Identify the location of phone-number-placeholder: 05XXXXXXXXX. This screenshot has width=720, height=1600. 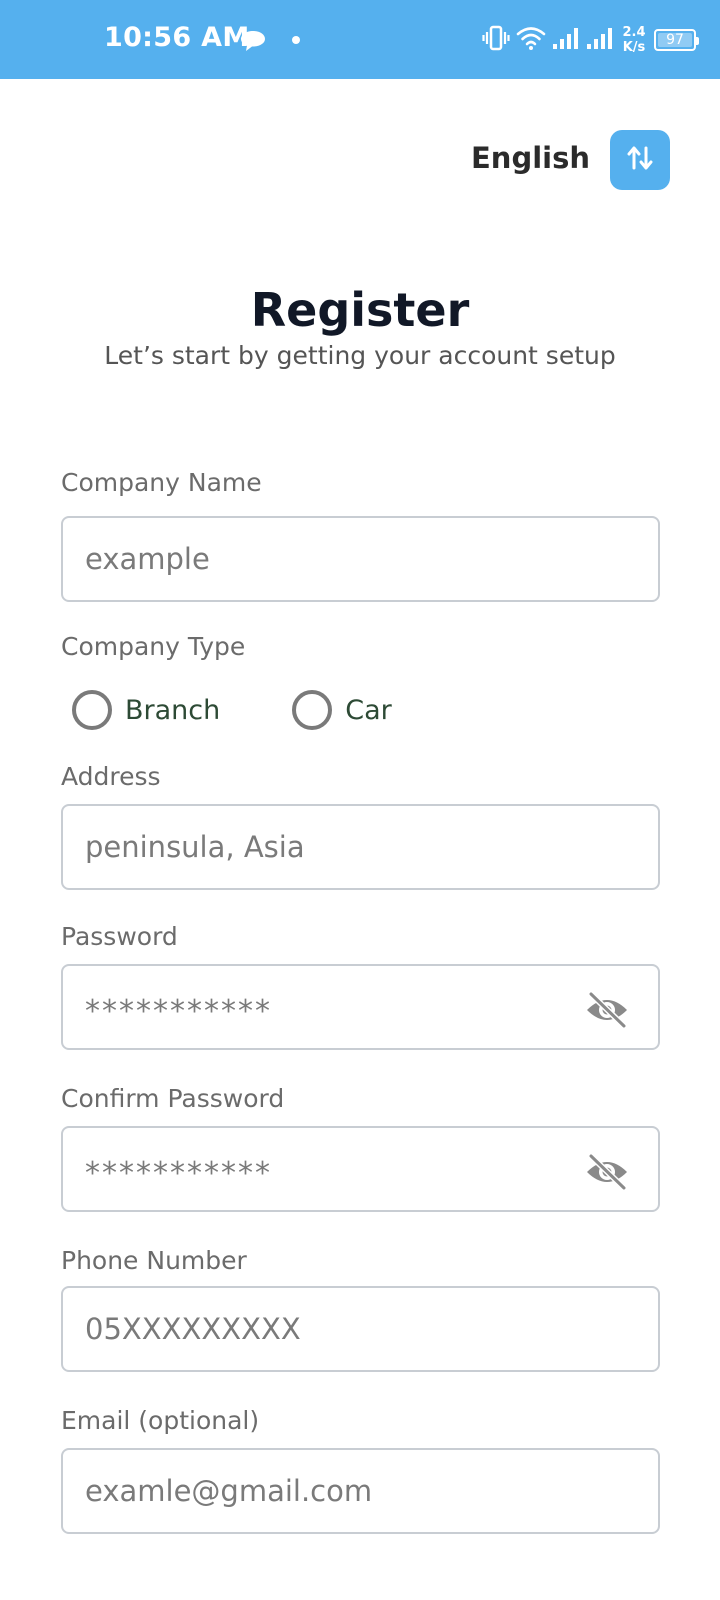
(193, 1329).